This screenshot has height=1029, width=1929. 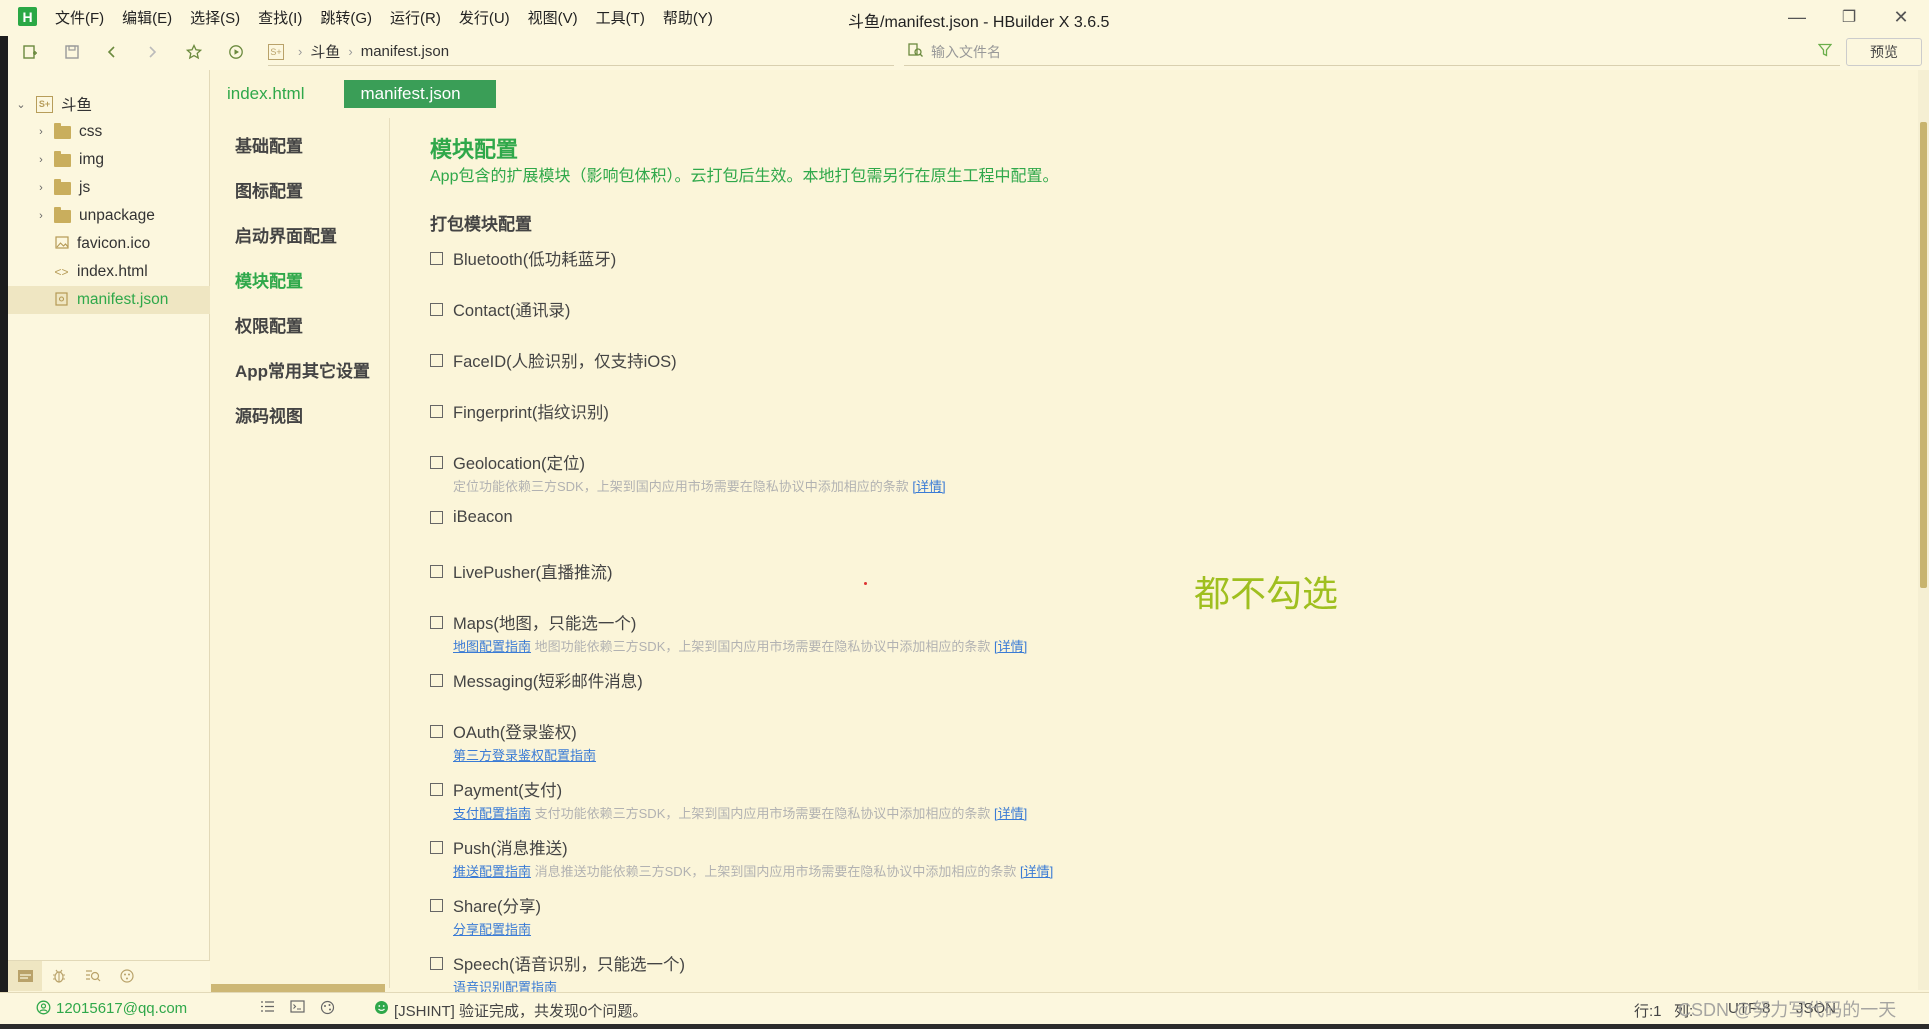 What do you see at coordinates (1361, 51) in the screenshot?
I see `file-search-input` at bounding box center [1361, 51].